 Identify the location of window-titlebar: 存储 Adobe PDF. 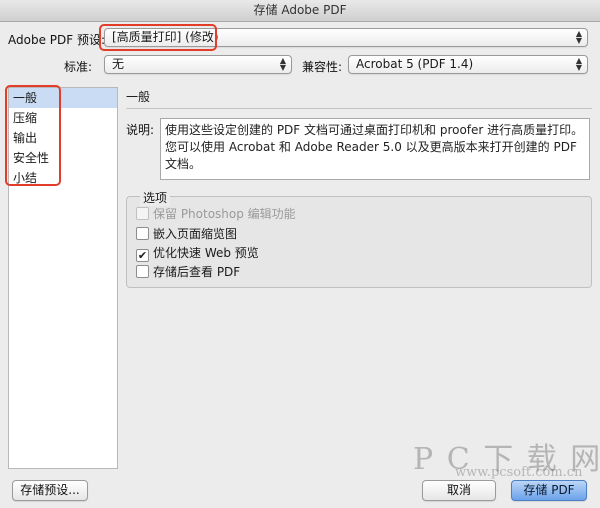
(300, 11).